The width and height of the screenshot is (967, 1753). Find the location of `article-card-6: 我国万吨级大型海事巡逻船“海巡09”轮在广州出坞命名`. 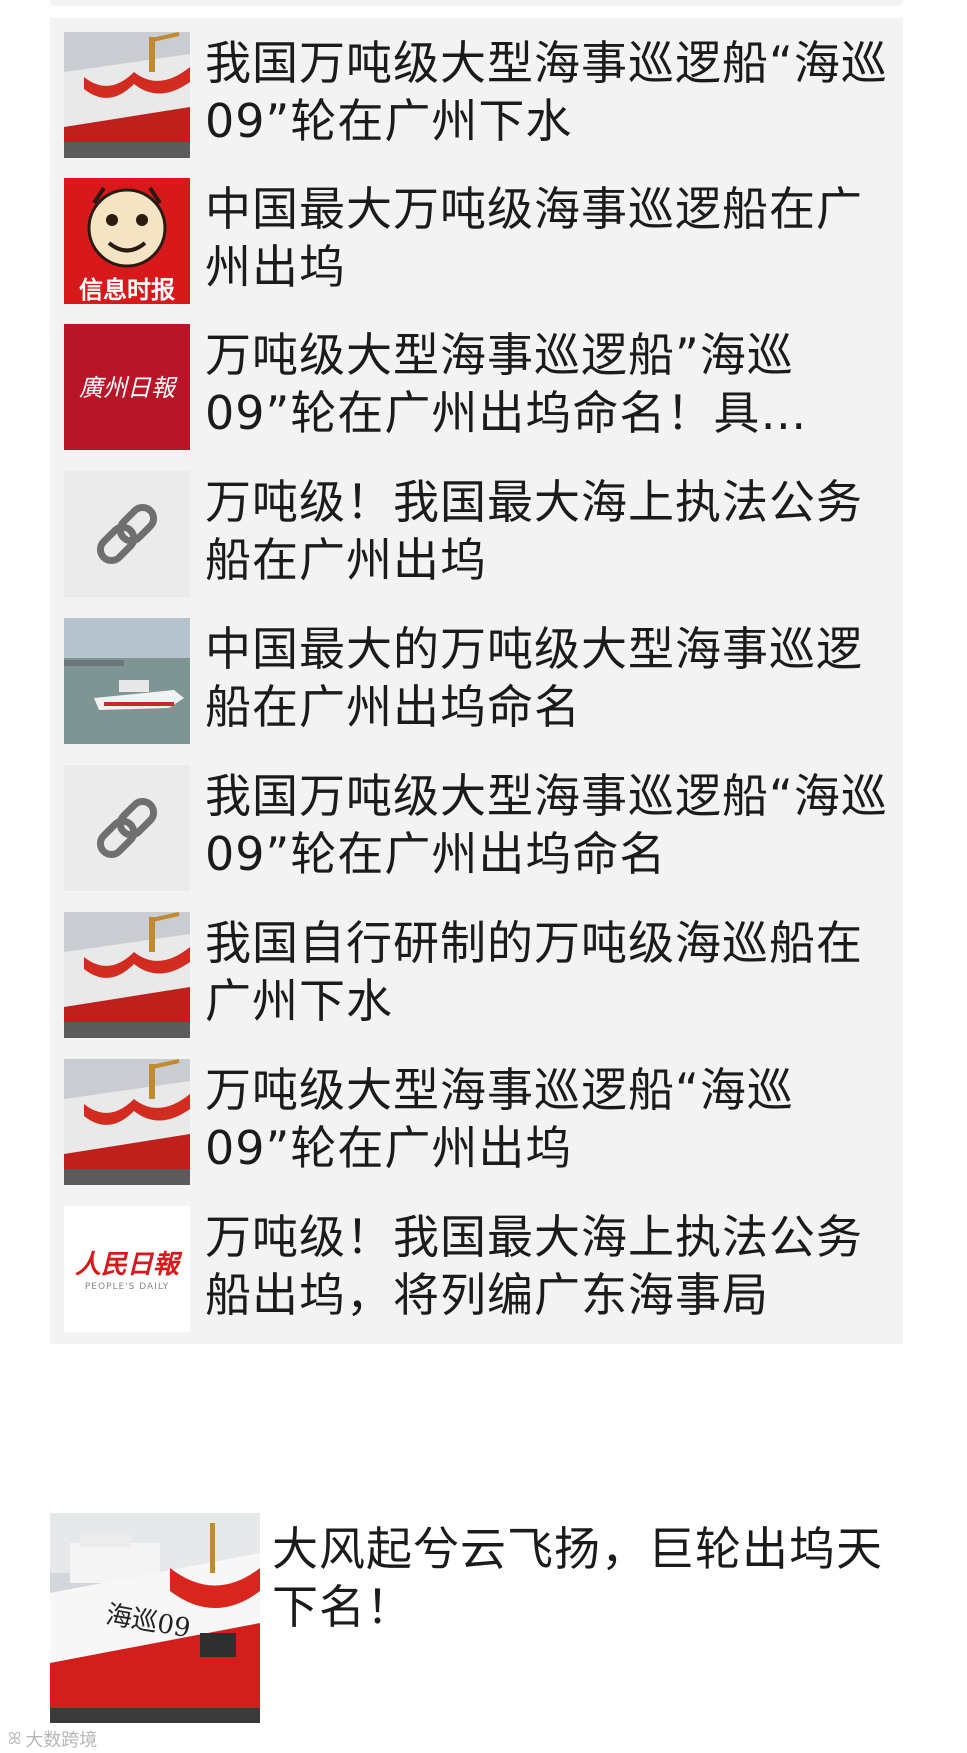

article-card-6: 我国万吨级大型海事巡逻船“海巡09”轮在广州出坞命名 is located at coordinates (476, 827).